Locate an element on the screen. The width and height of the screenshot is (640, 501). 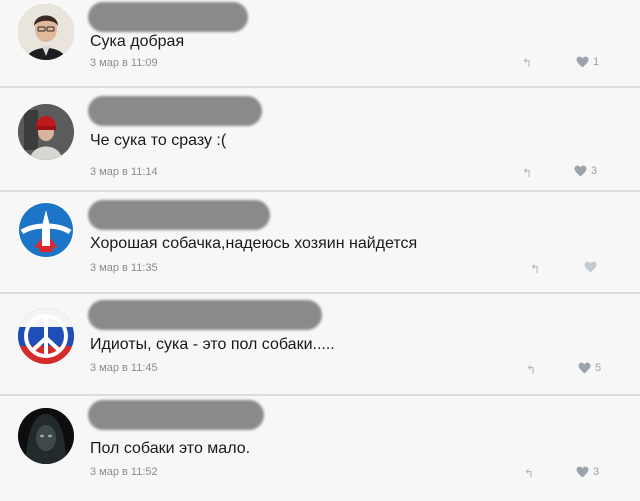
red-hat-person-icon is located at coordinates (46, 132).